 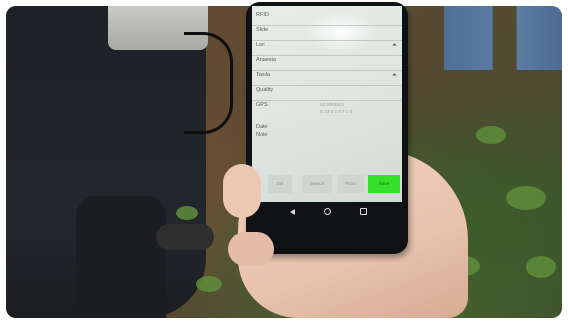 I want to click on android-nav-bar, so click(x=327, y=213).